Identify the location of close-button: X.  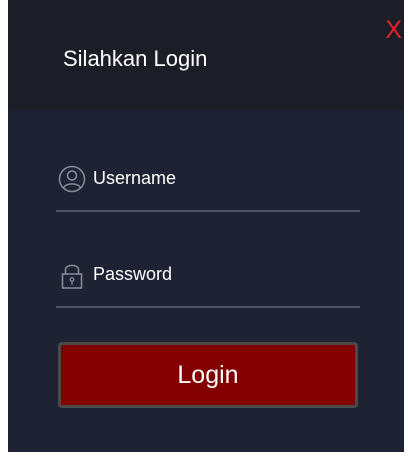
(393, 30).